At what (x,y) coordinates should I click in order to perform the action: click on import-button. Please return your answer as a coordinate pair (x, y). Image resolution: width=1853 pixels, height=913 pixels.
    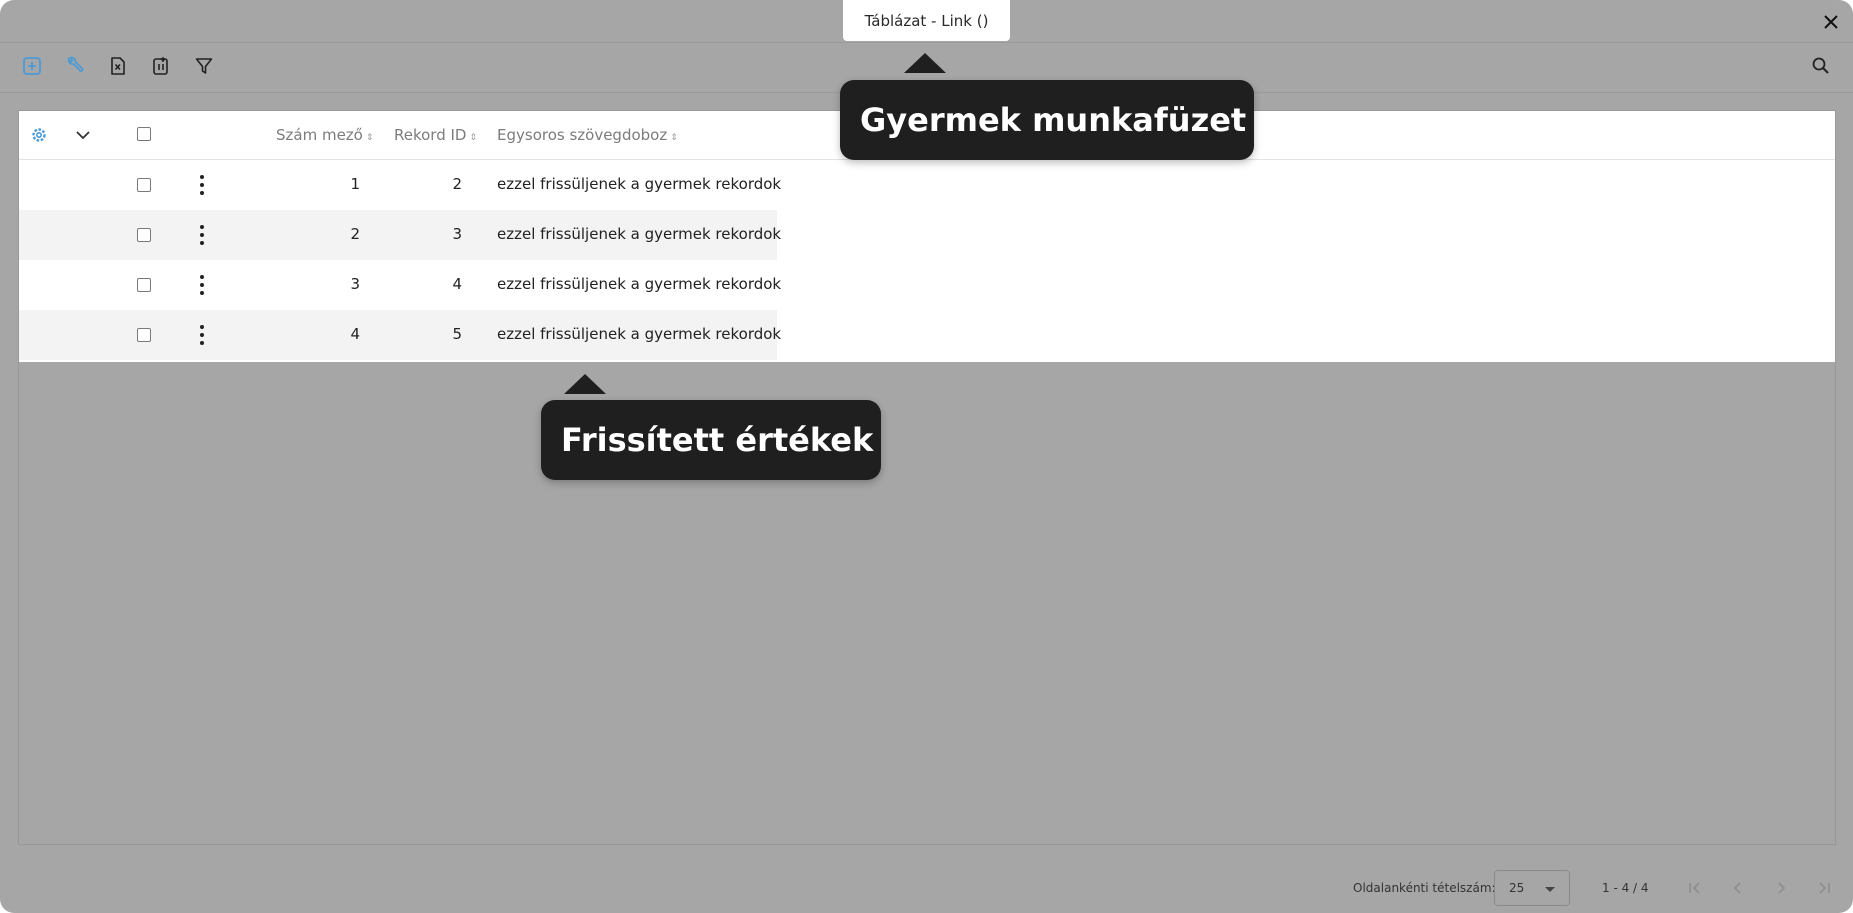
    Looking at the image, I should click on (161, 66).